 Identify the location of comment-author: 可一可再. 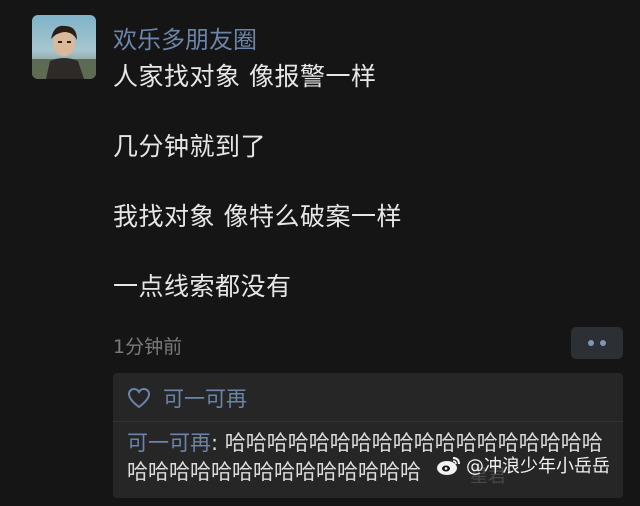
(169, 443).